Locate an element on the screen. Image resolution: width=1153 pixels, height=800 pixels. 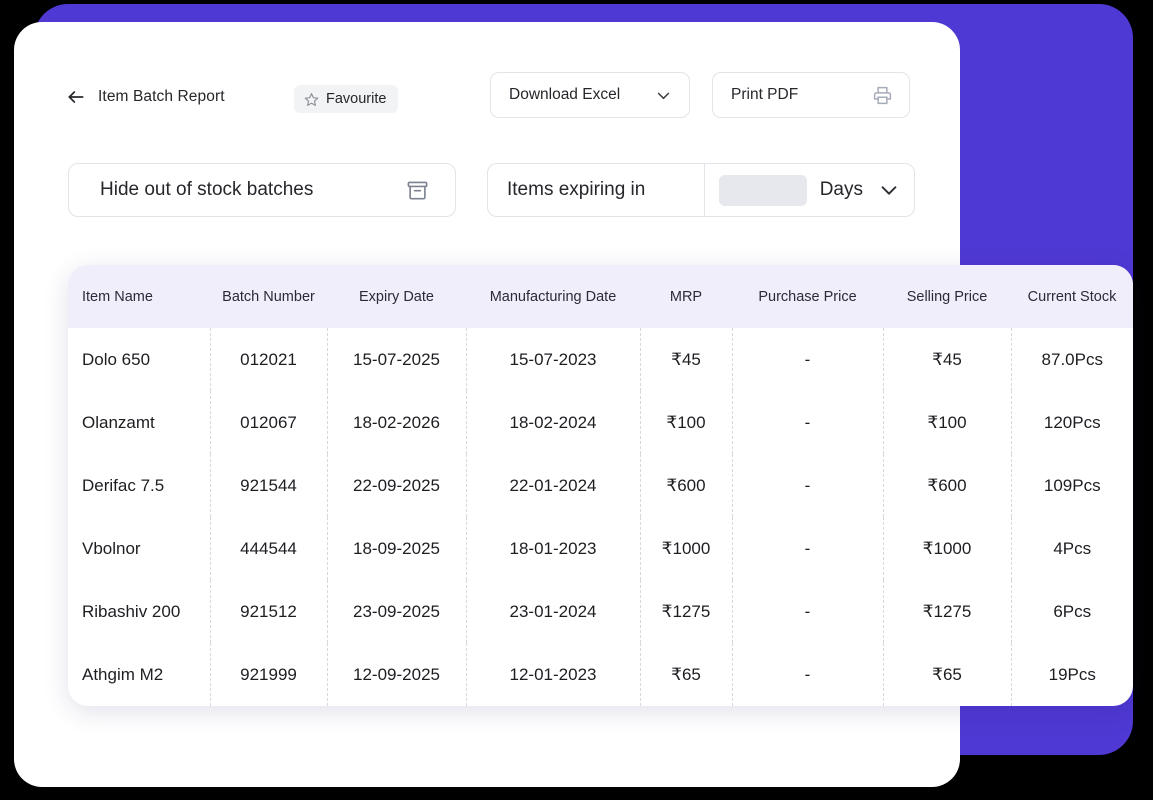
download-excel-label: Download Excel is located at coordinates (565, 94).